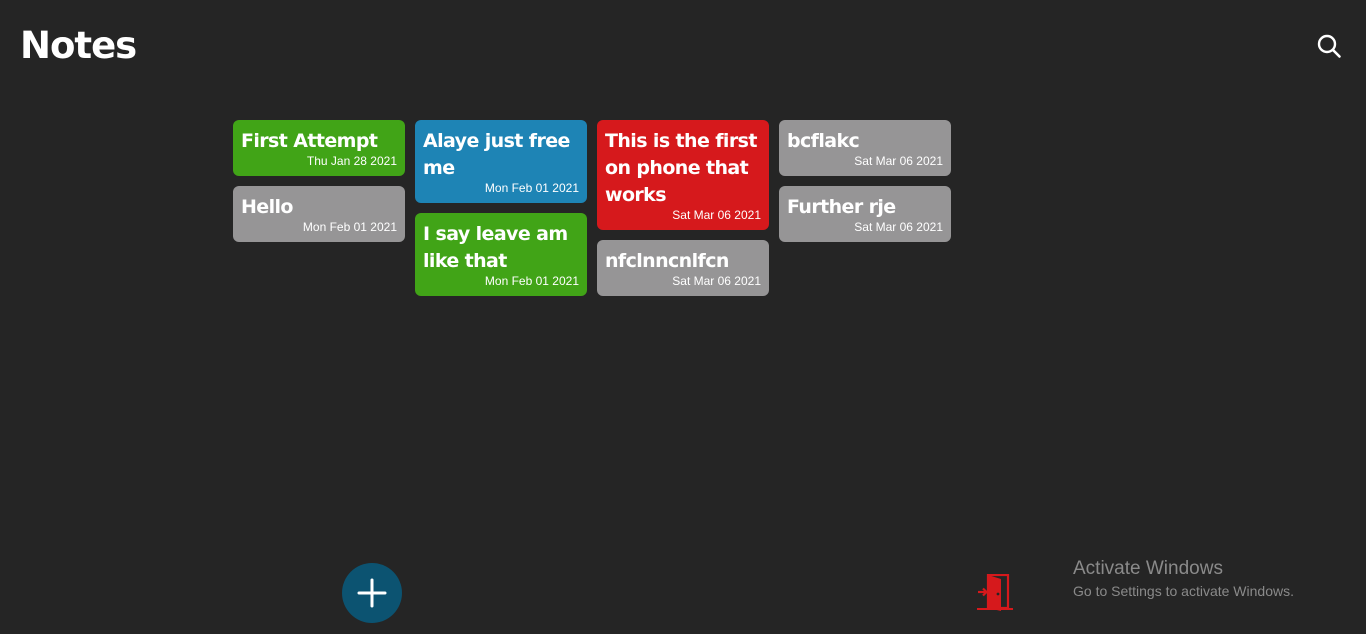 The width and height of the screenshot is (1366, 634). I want to click on logout-button, so click(995, 592).